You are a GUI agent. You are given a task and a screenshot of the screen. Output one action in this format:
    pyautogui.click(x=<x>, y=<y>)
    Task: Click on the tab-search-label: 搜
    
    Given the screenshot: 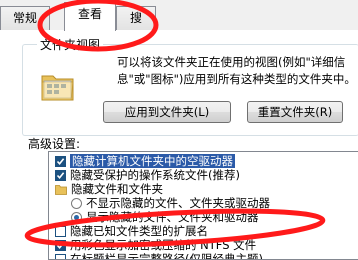 What is the action you would take?
    pyautogui.click(x=135, y=18)
    